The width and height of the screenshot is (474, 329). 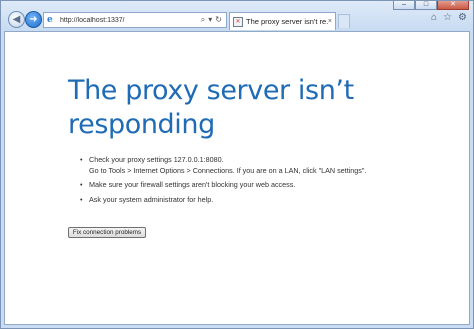 I want to click on favorites-star-icon: ☆, so click(x=447, y=17).